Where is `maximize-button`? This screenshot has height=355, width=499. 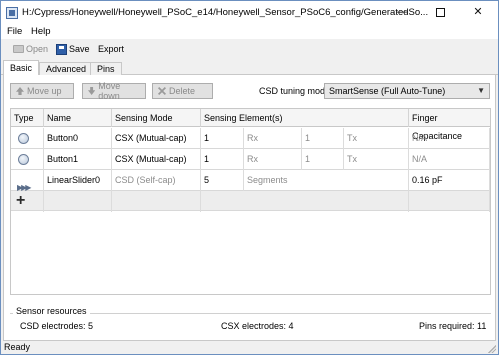
maximize-button is located at coordinates (440, 12).